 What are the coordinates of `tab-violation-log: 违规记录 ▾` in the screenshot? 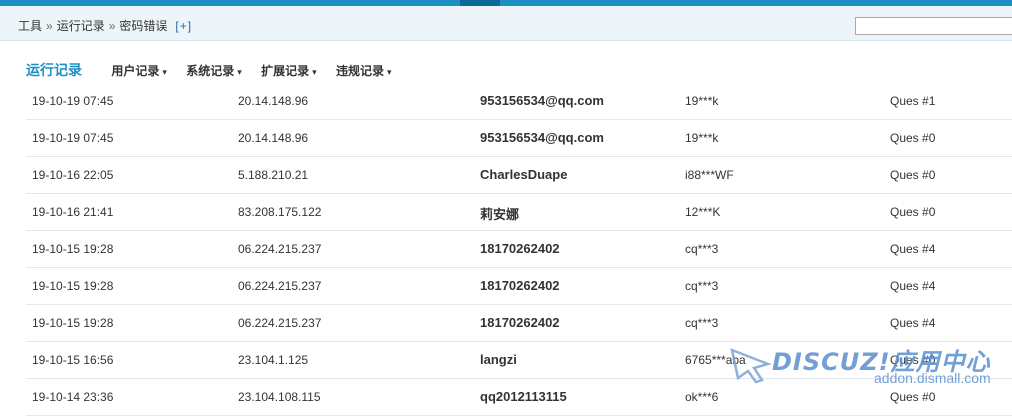 It's located at (364, 70).